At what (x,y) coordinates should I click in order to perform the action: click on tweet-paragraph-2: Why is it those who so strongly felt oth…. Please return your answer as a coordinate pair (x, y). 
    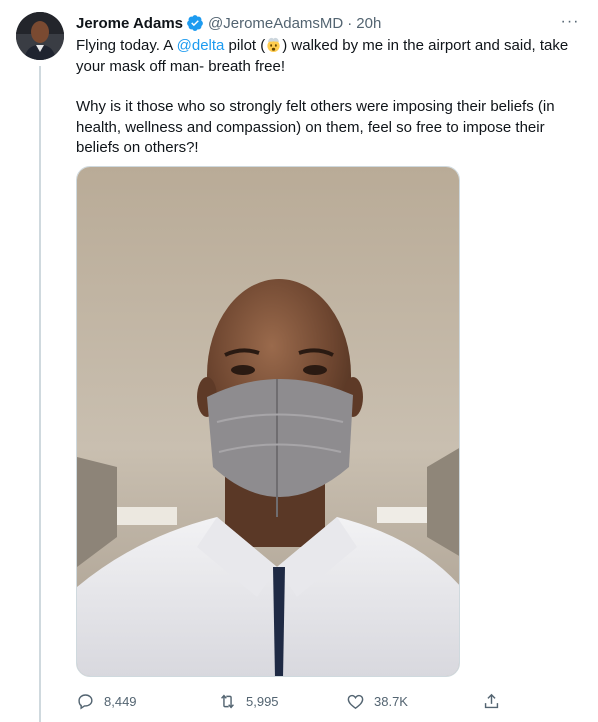
    Looking at the image, I should click on (315, 127).